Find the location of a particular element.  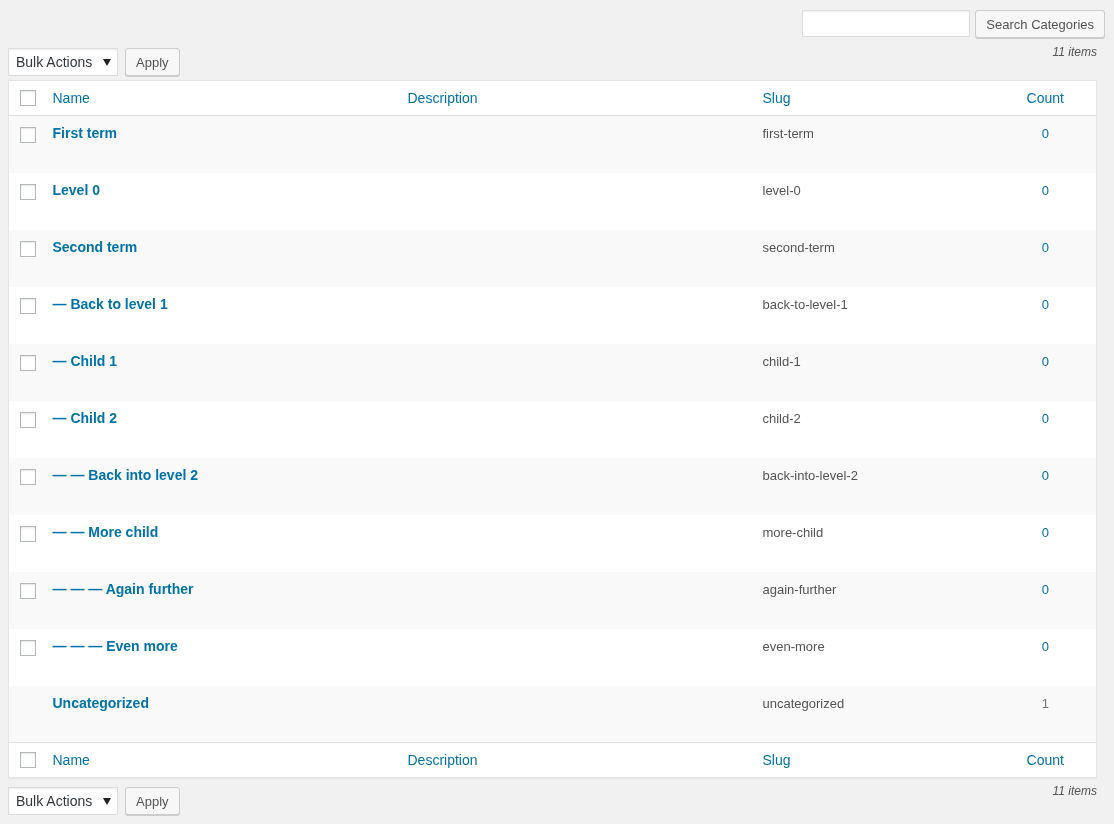

category-name-link: First term is located at coordinates (85, 133).